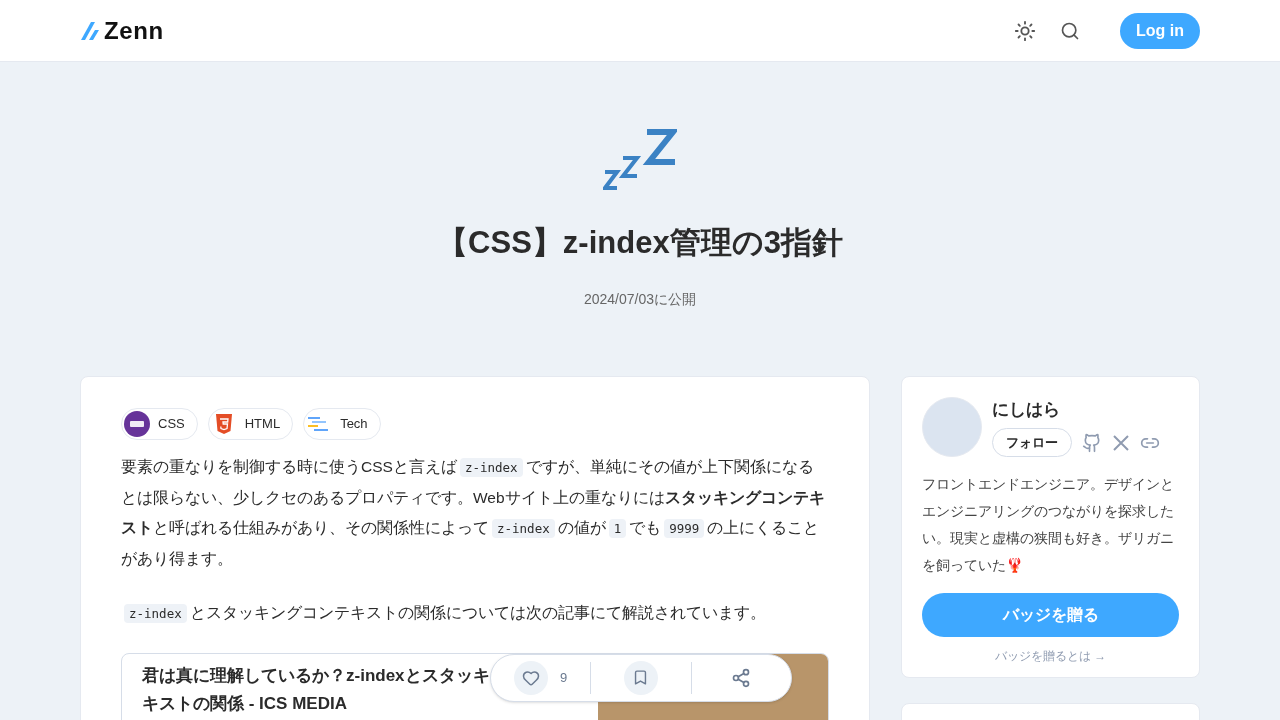 This screenshot has width=1280, height=720. Describe the element at coordinates (475, 613) in the screenshot. I see `body-paragraph: z-index とスタッキングコンテキストの関係については次の記事にて解説されています。` at that location.